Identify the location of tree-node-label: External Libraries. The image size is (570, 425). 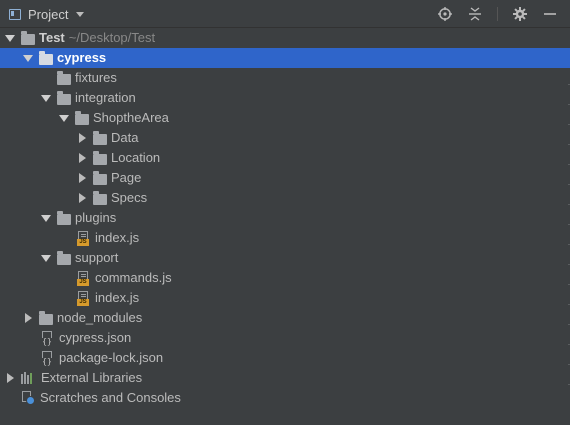
(92, 377).